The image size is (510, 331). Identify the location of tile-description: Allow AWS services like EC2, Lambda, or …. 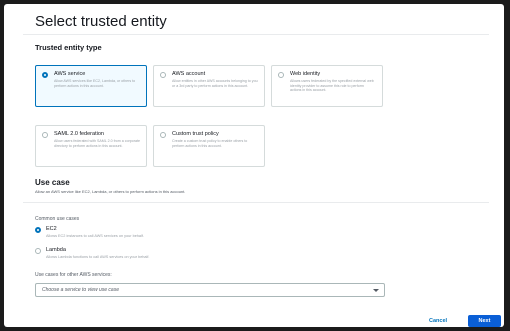
(95, 83).